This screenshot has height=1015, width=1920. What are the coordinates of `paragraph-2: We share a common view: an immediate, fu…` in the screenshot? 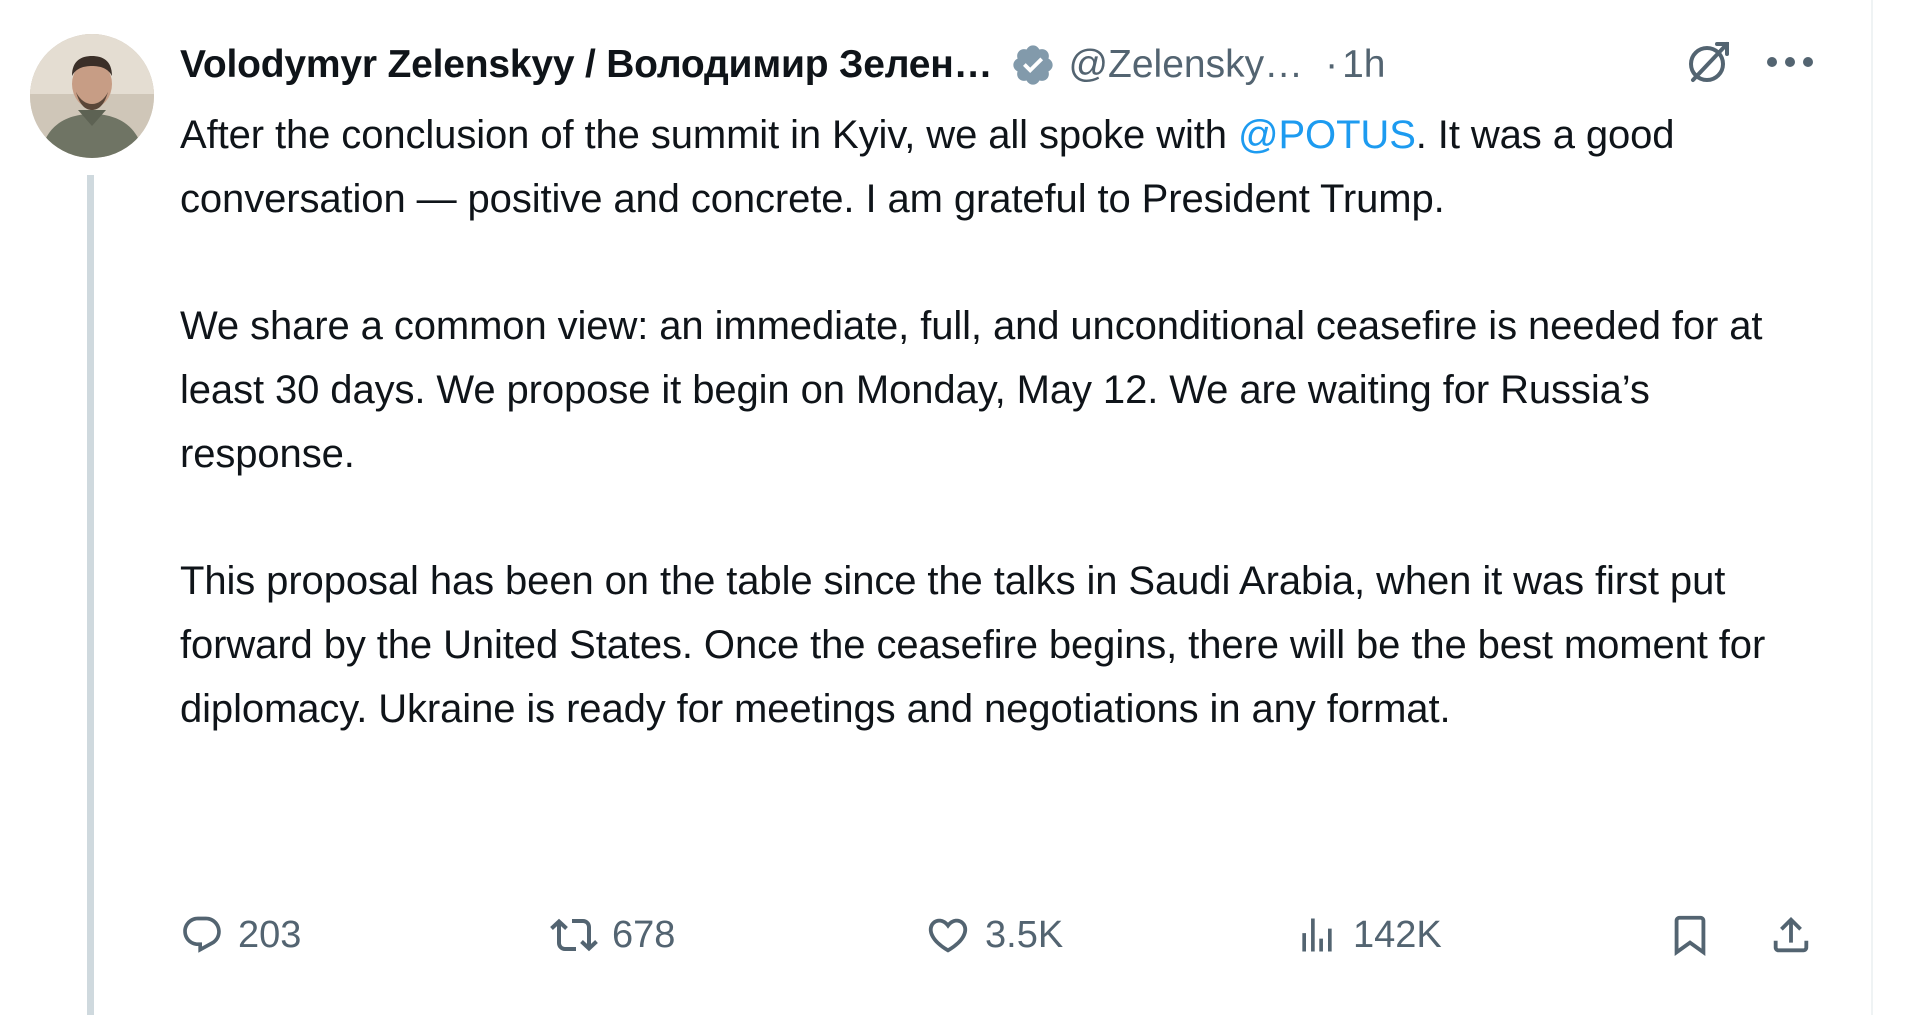 It's located at (971, 390).